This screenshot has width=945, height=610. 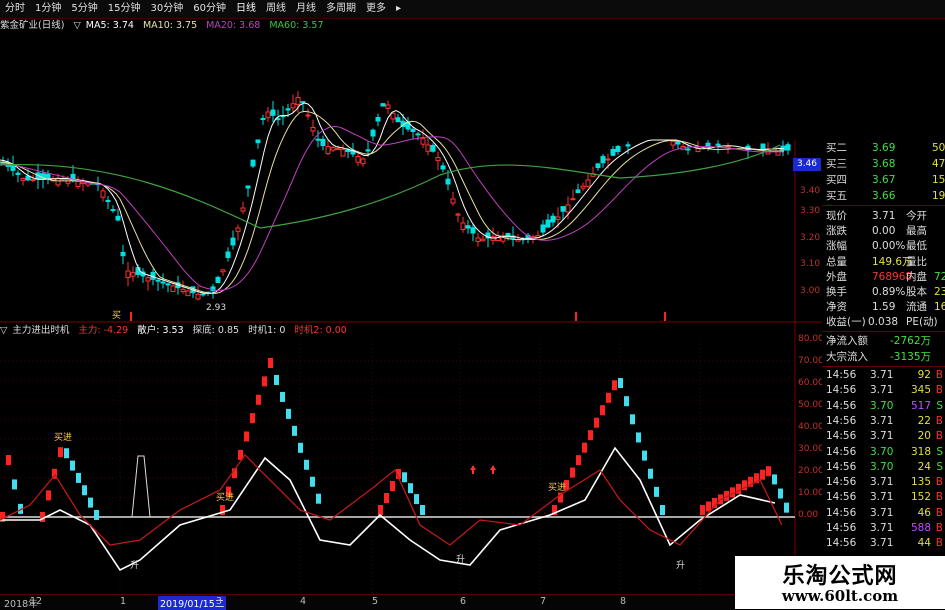 What do you see at coordinates (922, 322) in the screenshot?
I see `quote-label-2: PE(动)` at bounding box center [922, 322].